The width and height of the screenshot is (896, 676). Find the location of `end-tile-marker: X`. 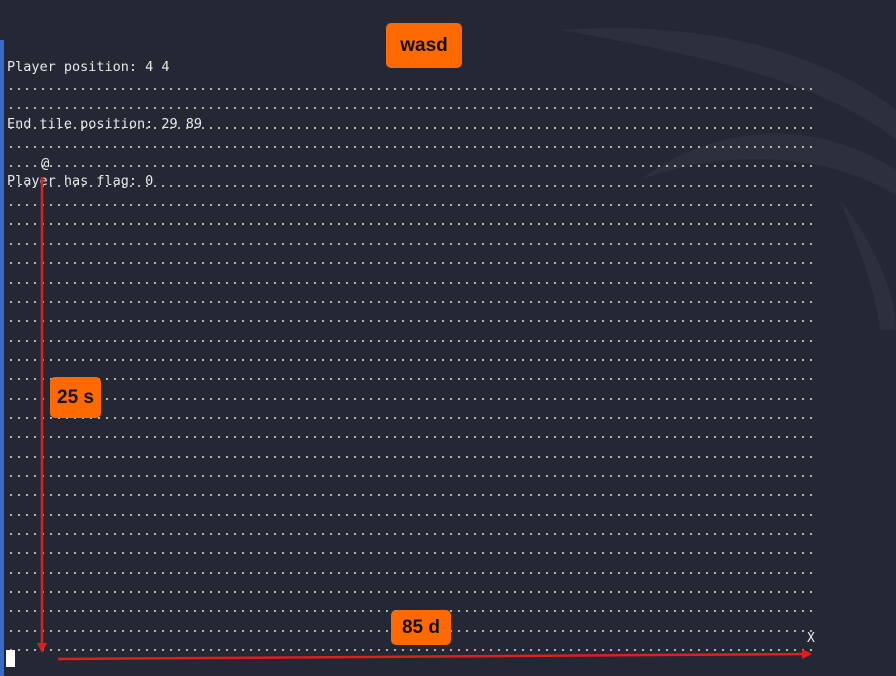

end-tile-marker: X is located at coordinates (811, 638).